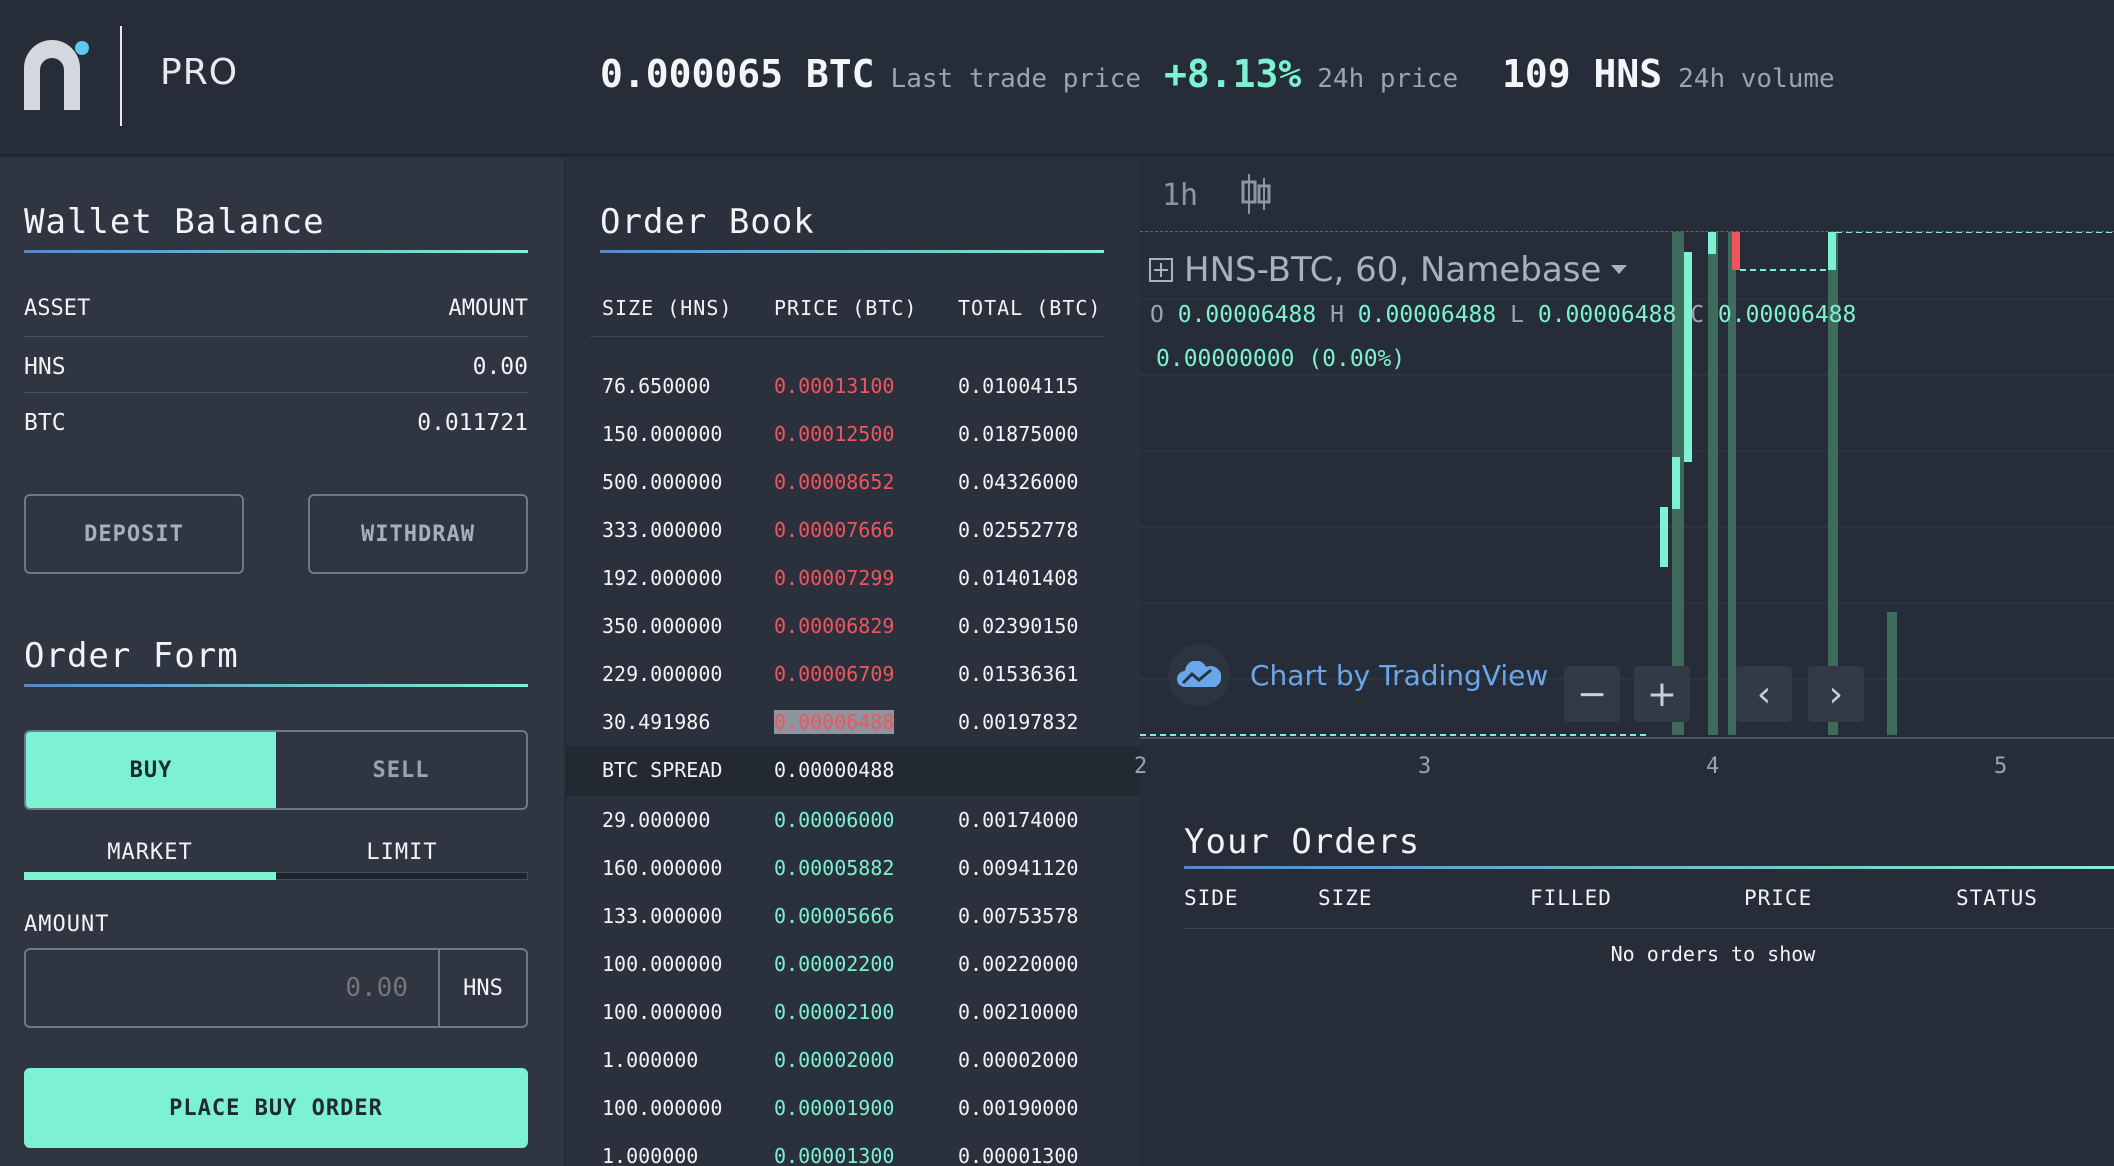 The width and height of the screenshot is (2114, 1166). What do you see at coordinates (1018, 434) in the screenshot?
I see `ask-total: 0.01875000` at bounding box center [1018, 434].